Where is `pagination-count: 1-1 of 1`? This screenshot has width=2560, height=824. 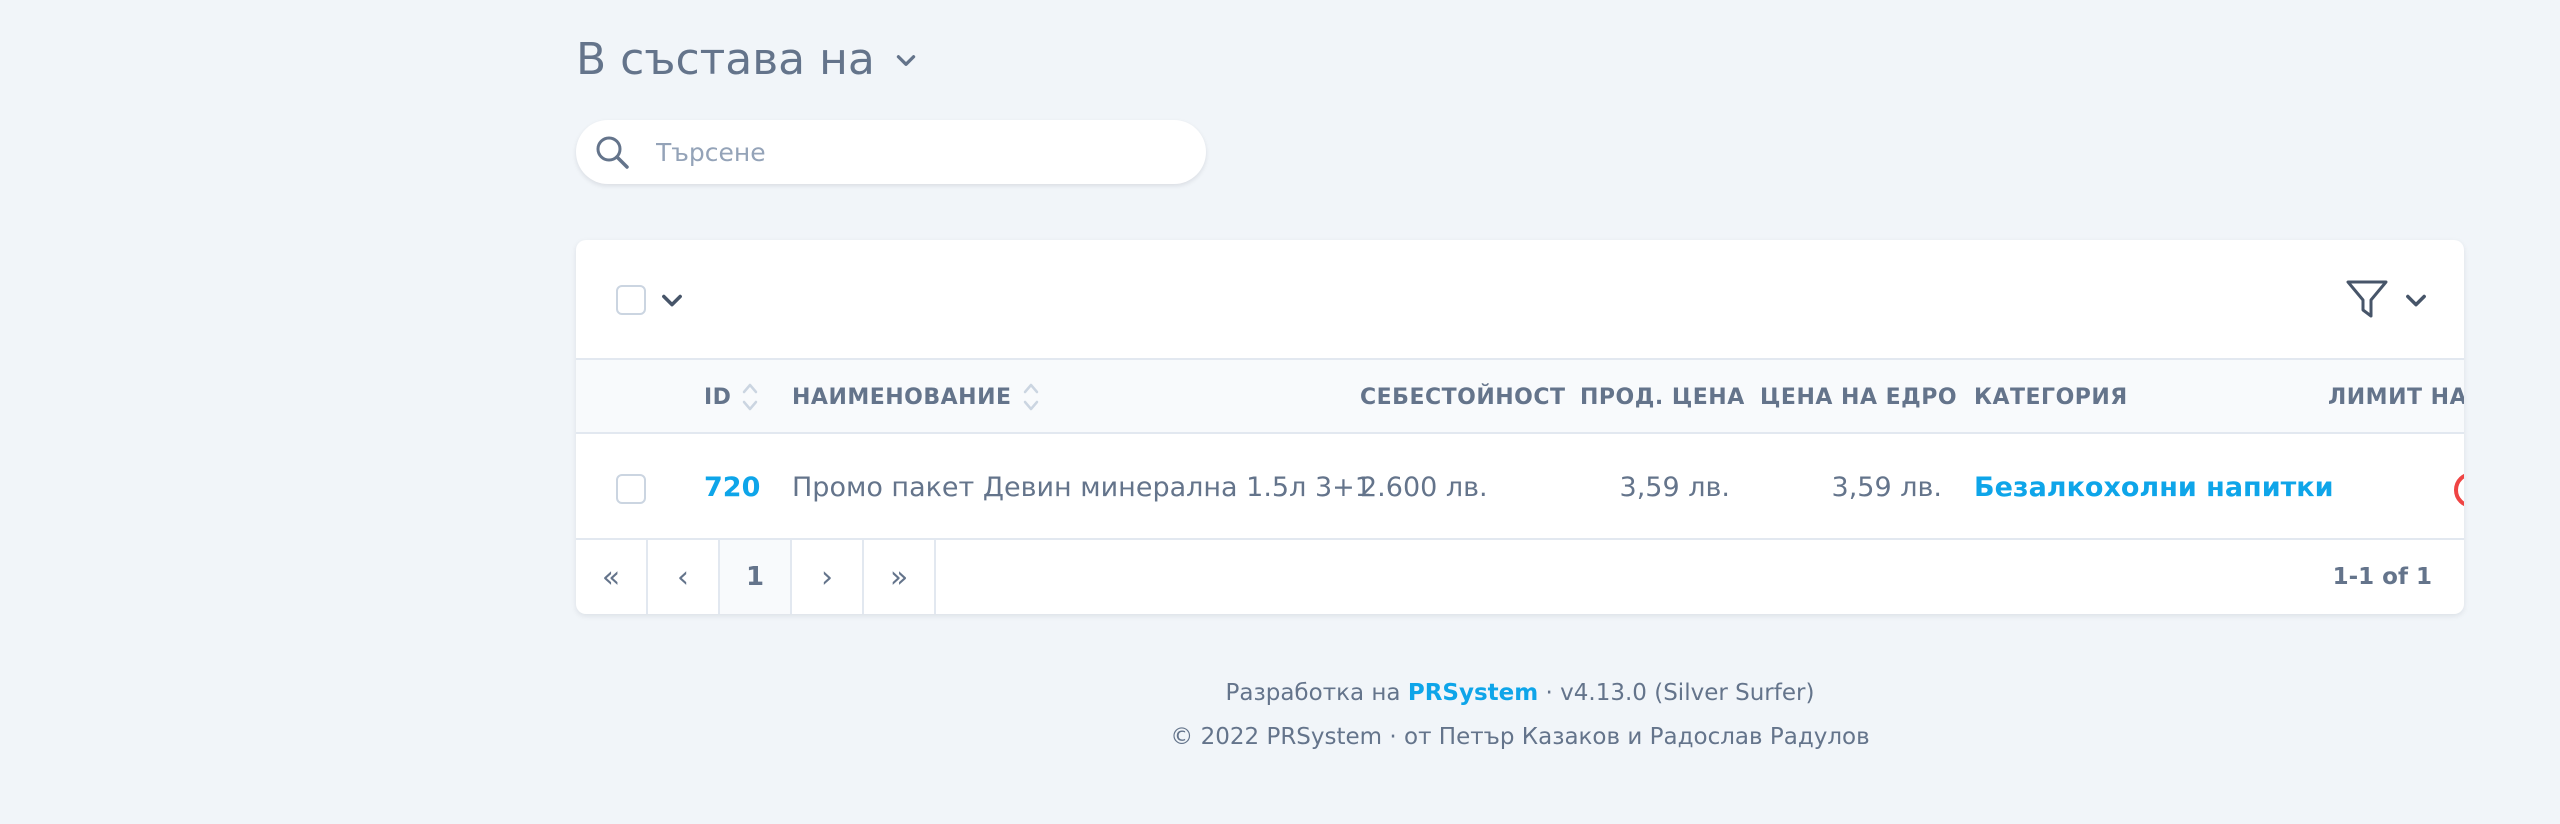 pagination-count: 1-1 of 1 is located at coordinates (2382, 577).